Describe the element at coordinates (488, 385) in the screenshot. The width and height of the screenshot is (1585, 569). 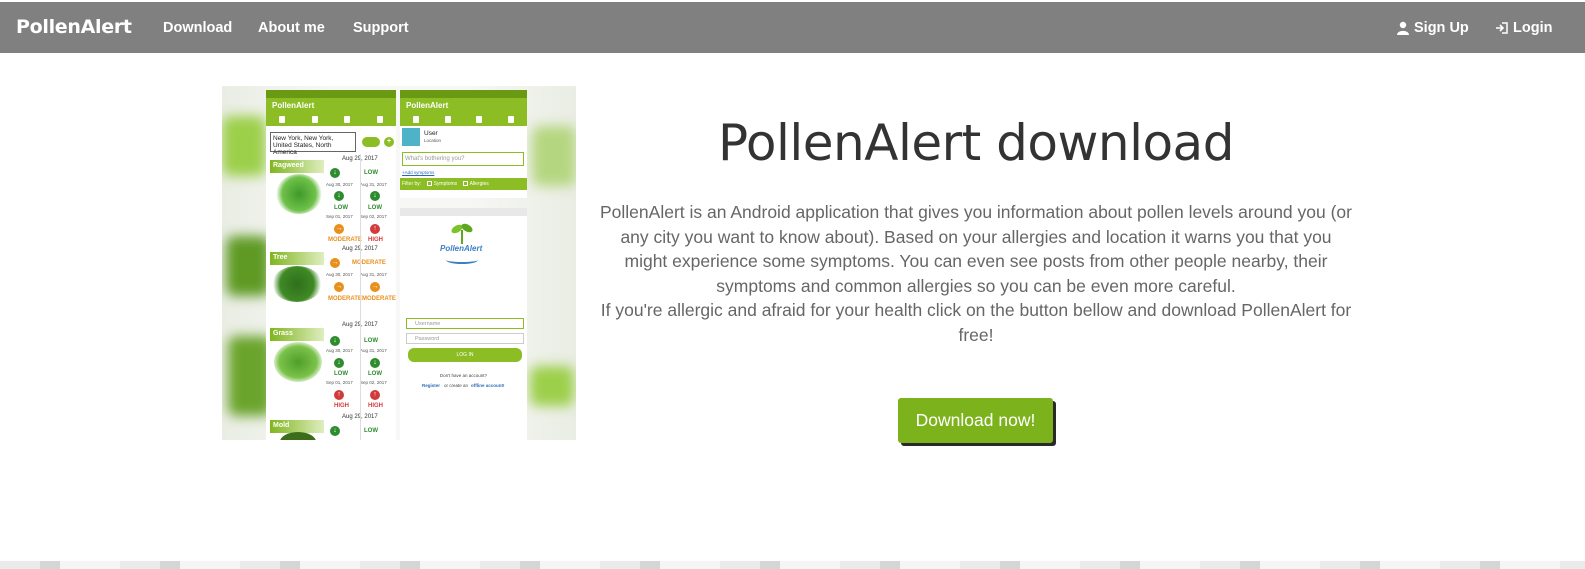
I see `offline-link: offline account!` at that location.